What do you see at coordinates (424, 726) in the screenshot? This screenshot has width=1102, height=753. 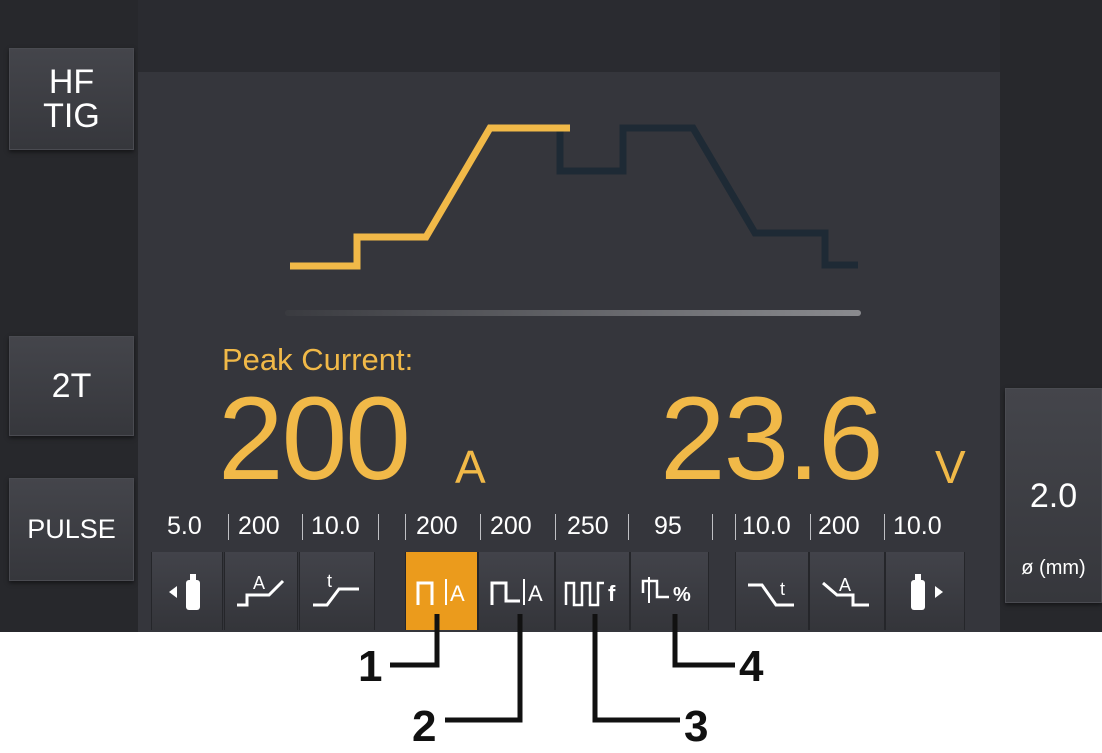 I see `callout-number-2: 2` at bounding box center [424, 726].